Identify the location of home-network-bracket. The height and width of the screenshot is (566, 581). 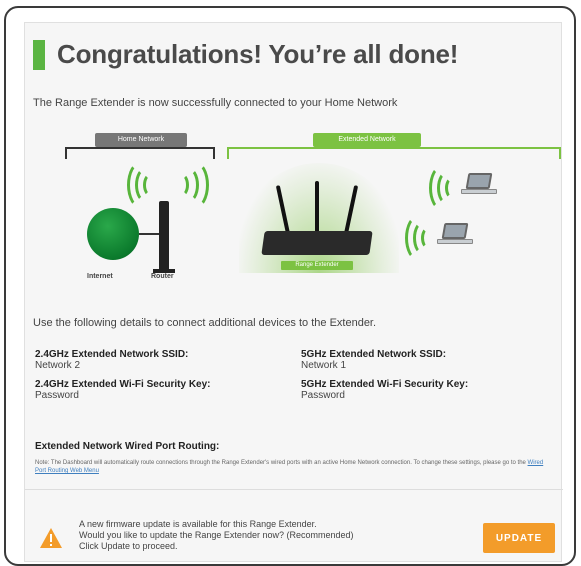
(140, 153).